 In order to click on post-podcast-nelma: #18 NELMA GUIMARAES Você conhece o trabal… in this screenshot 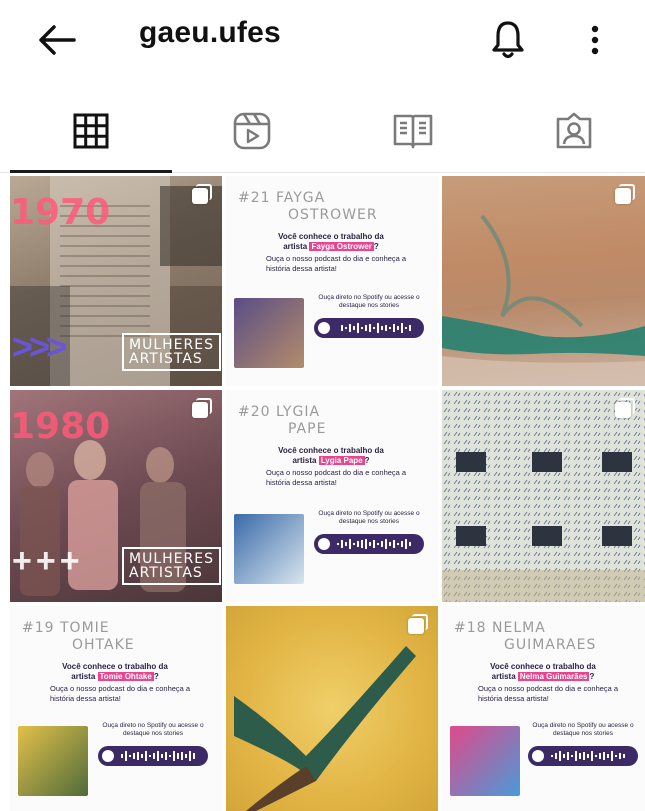, I will do `click(543, 708)`.